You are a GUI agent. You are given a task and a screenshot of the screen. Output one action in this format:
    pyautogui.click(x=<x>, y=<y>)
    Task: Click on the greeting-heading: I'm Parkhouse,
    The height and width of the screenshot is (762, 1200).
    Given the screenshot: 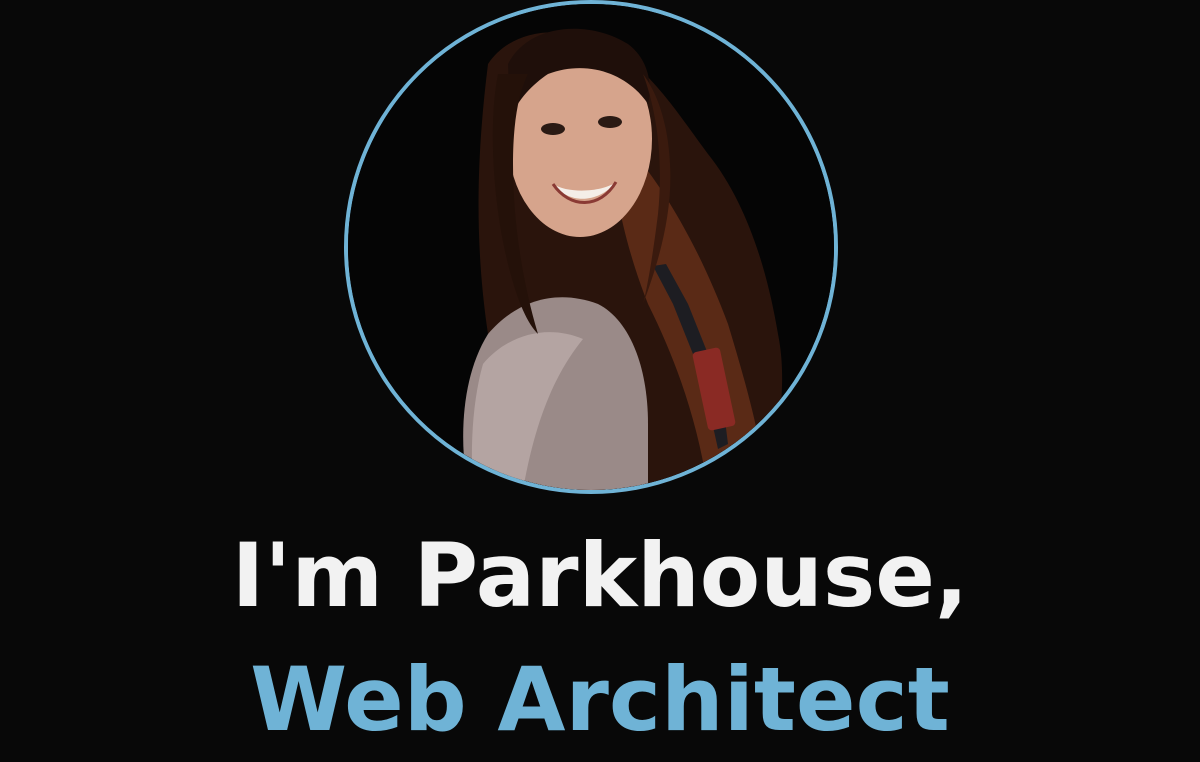 What is the action you would take?
    pyautogui.click(x=600, y=575)
    